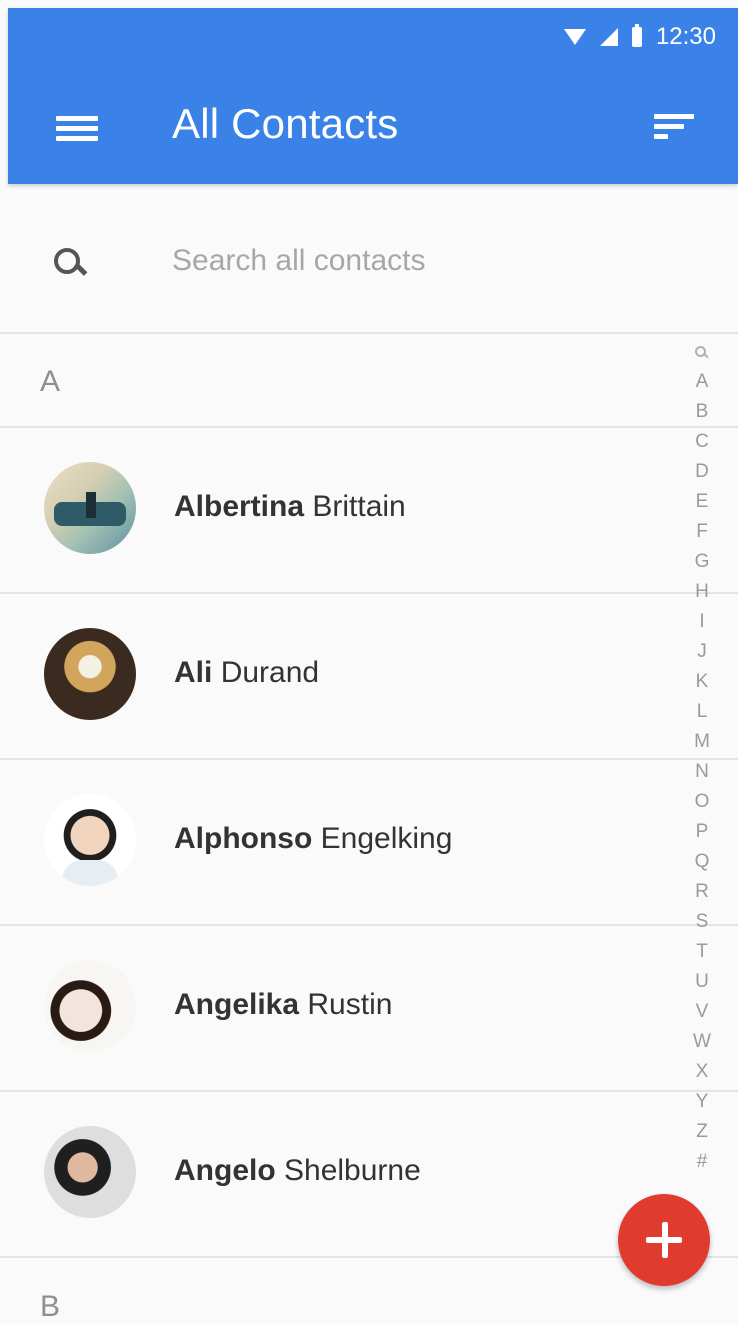  I want to click on index-letter: S, so click(702, 922).